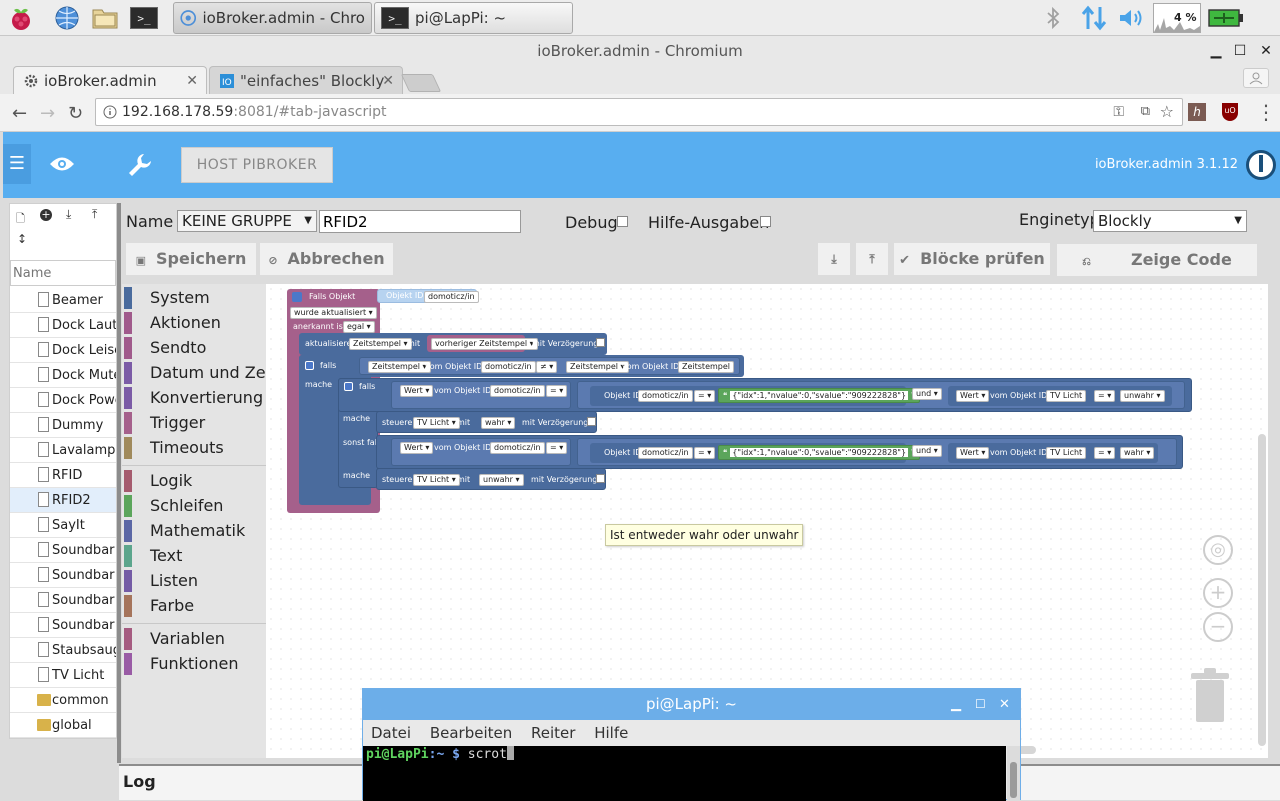  Describe the element at coordinates (63, 273) in the screenshot. I see `tree-search-input` at that location.